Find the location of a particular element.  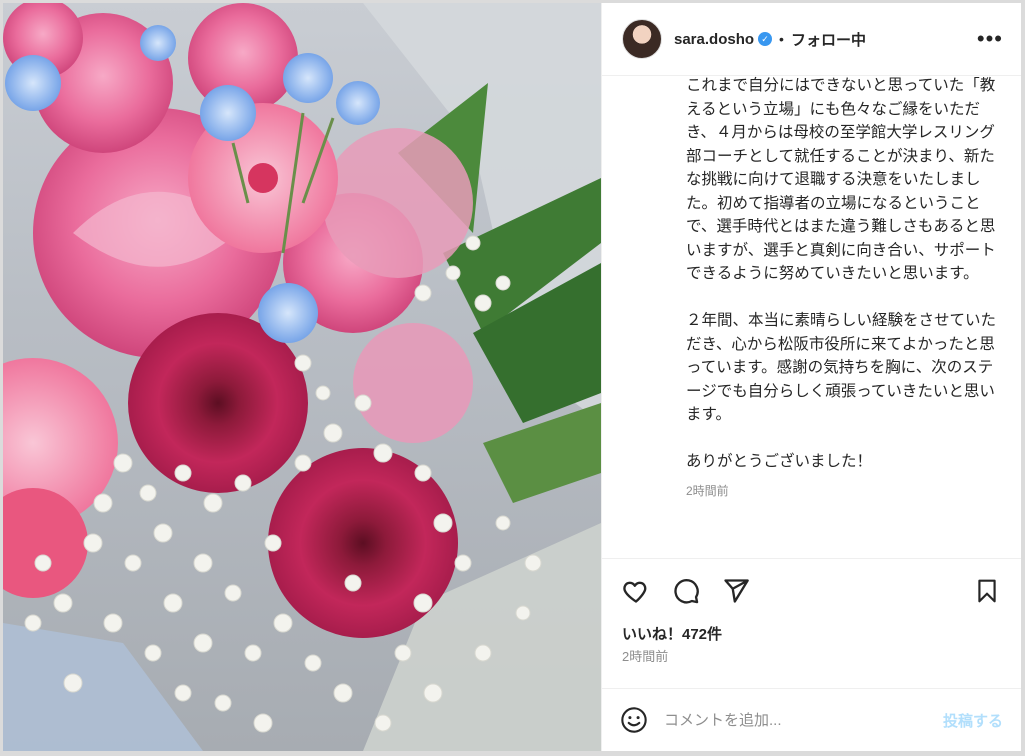

smiley-icon is located at coordinates (634, 720).